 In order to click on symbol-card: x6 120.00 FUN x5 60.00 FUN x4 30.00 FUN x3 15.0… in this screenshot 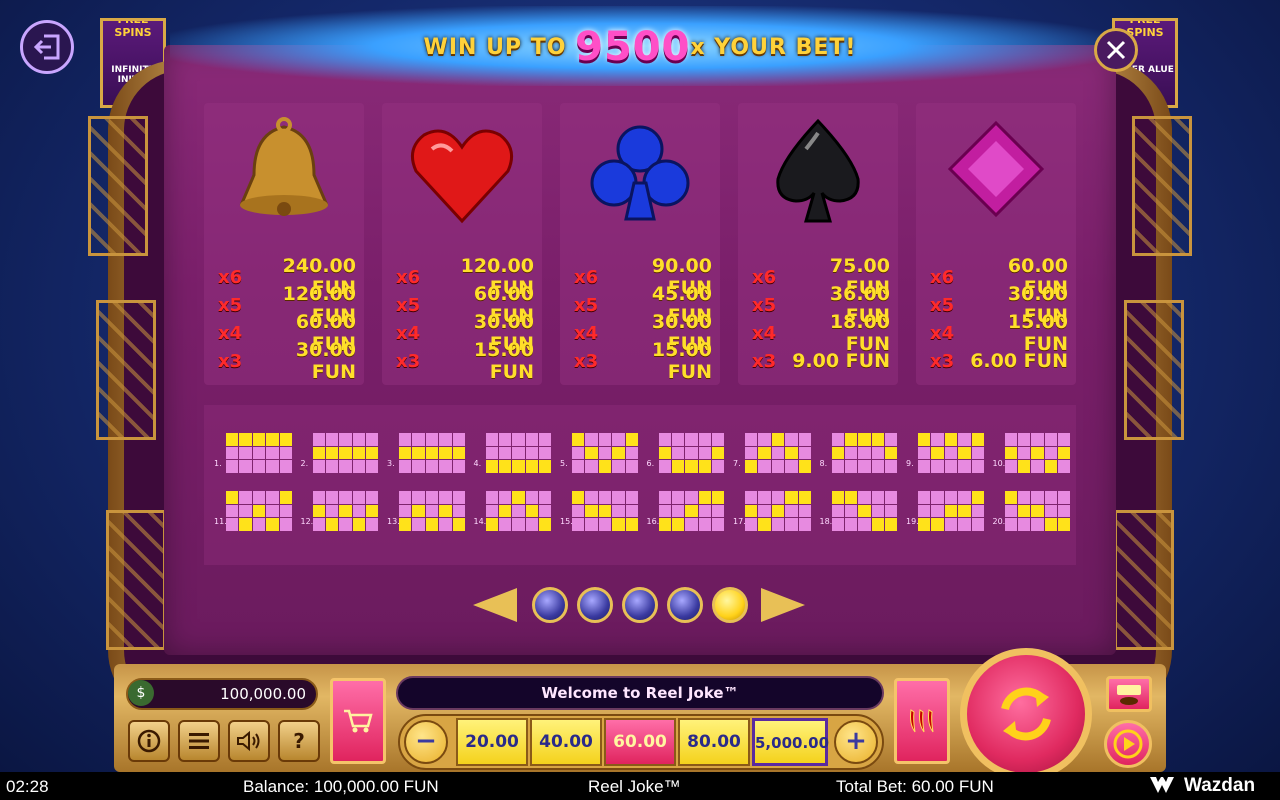, I will do `click(462, 244)`.